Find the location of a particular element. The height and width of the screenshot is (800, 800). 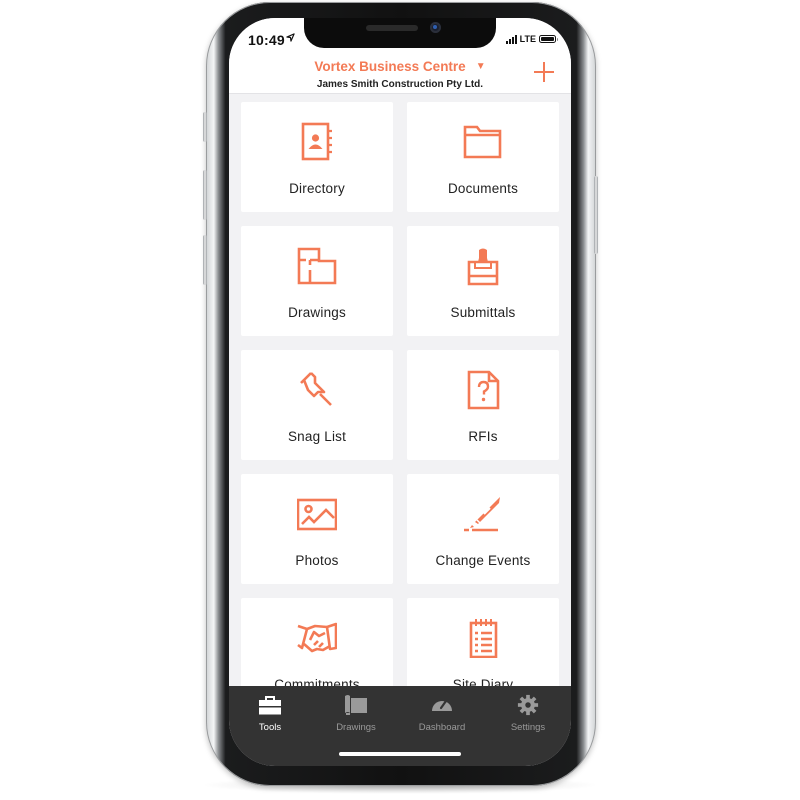

tab-label: Drawings is located at coordinates (356, 727).